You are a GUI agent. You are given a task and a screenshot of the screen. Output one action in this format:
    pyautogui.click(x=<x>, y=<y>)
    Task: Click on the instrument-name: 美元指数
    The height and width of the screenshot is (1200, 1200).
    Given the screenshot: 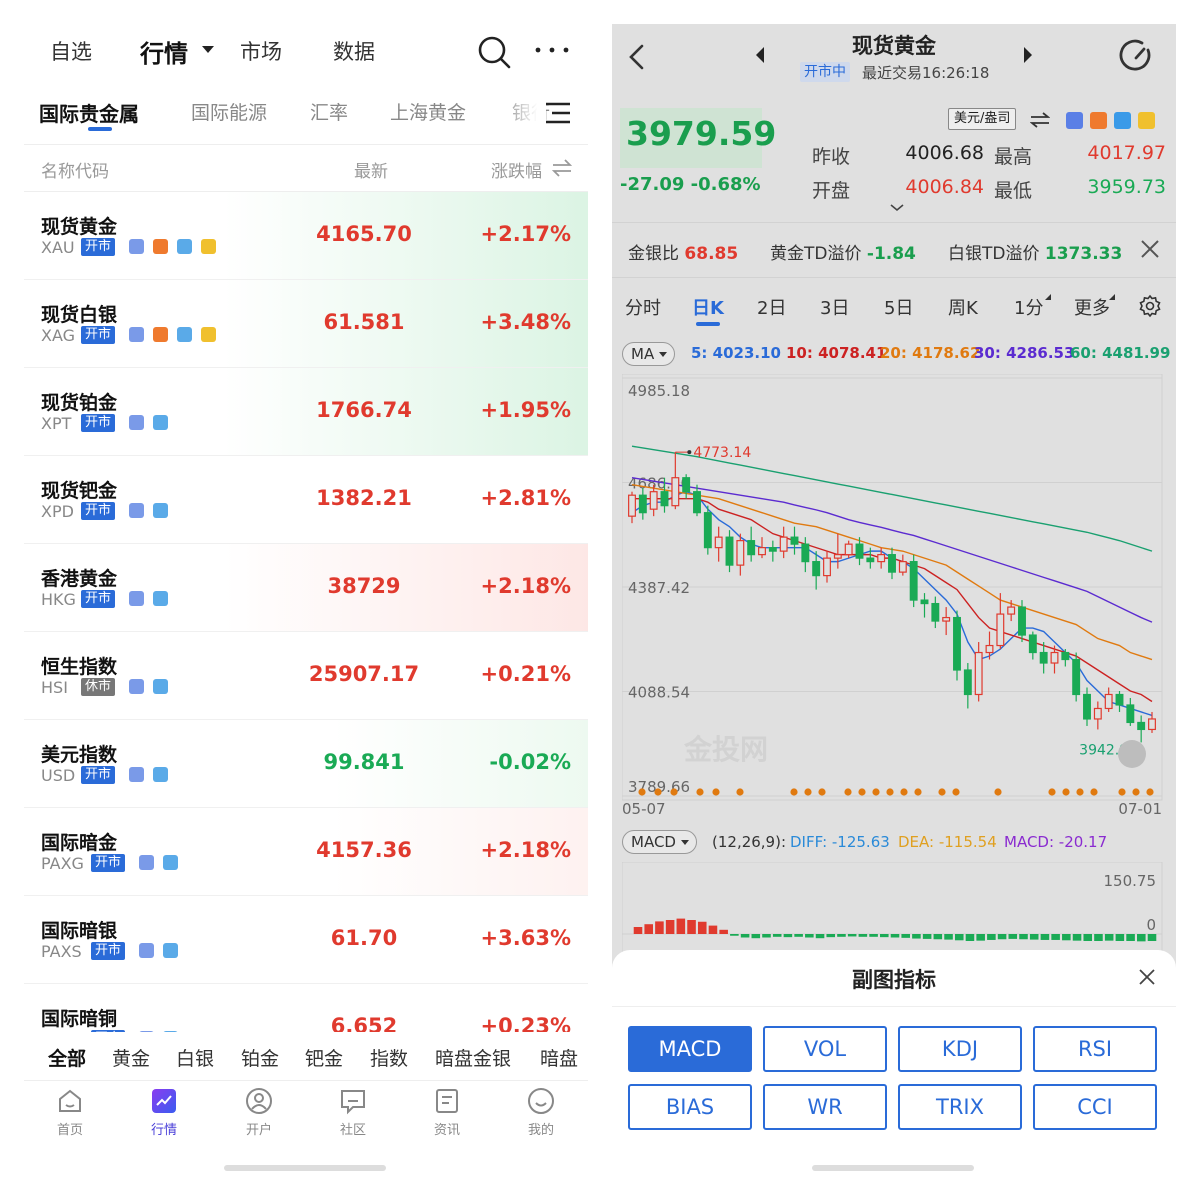 What is the action you would take?
    pyautogui.click(x=79, y=755)
    